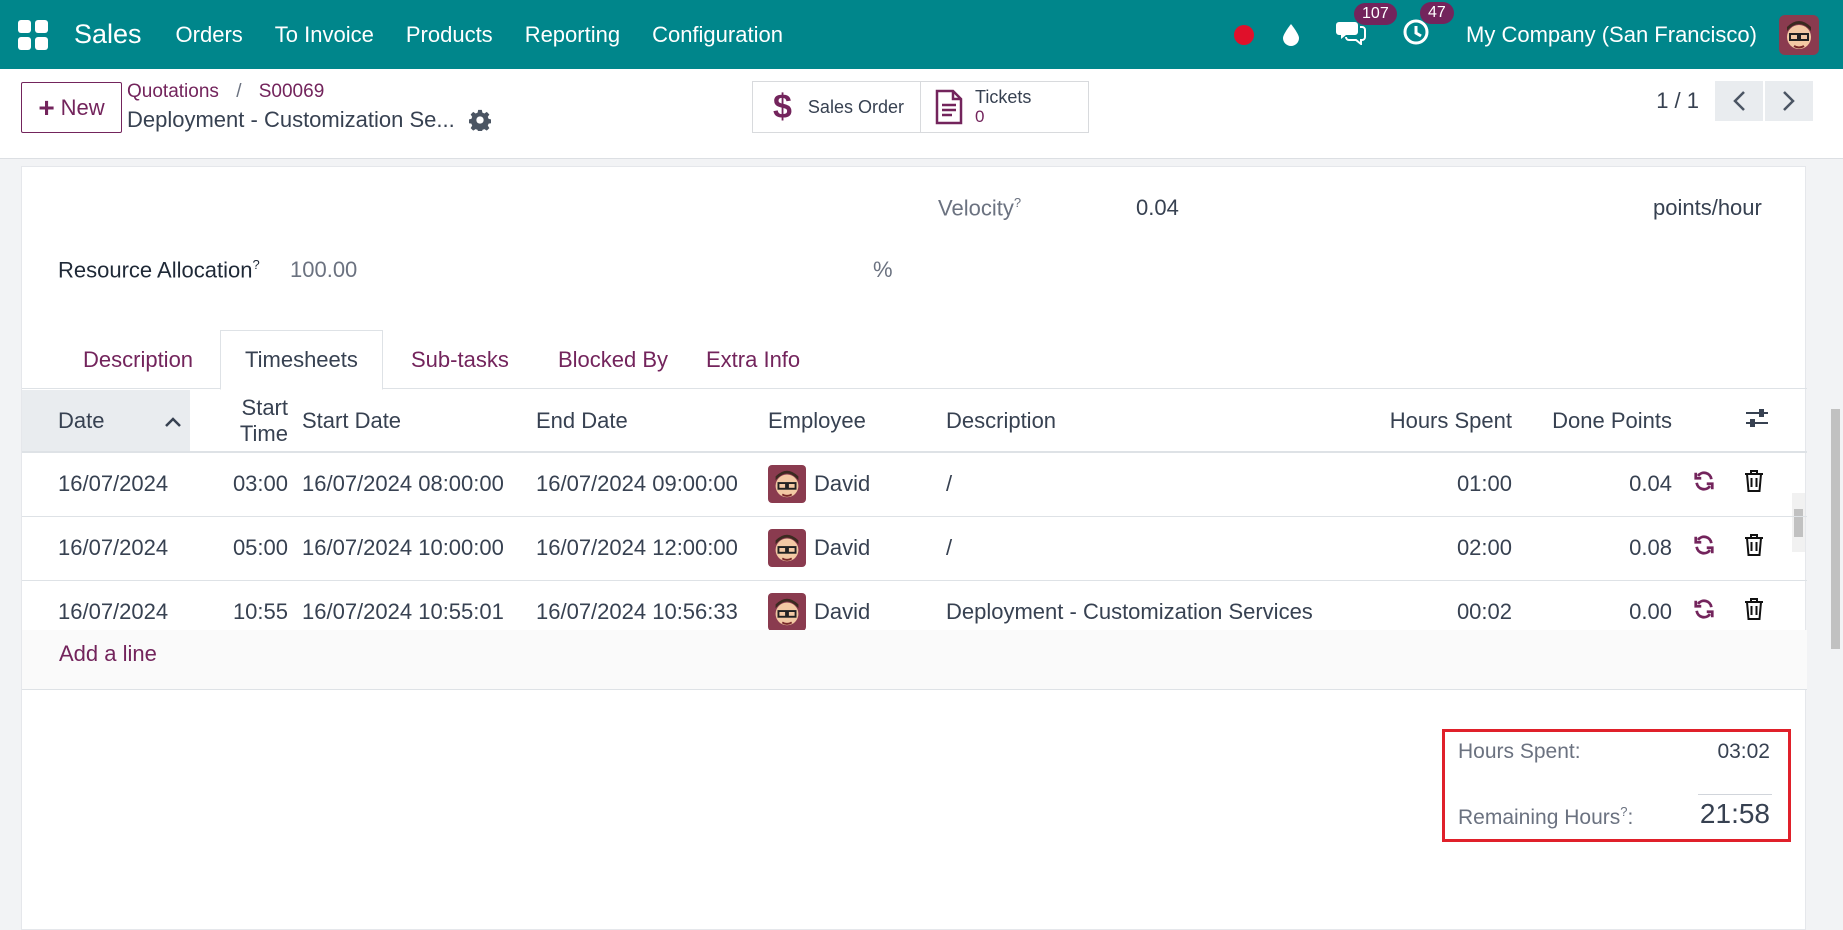  I want to click on breadcrumb: Quotations / S00069, so click(225, 92).